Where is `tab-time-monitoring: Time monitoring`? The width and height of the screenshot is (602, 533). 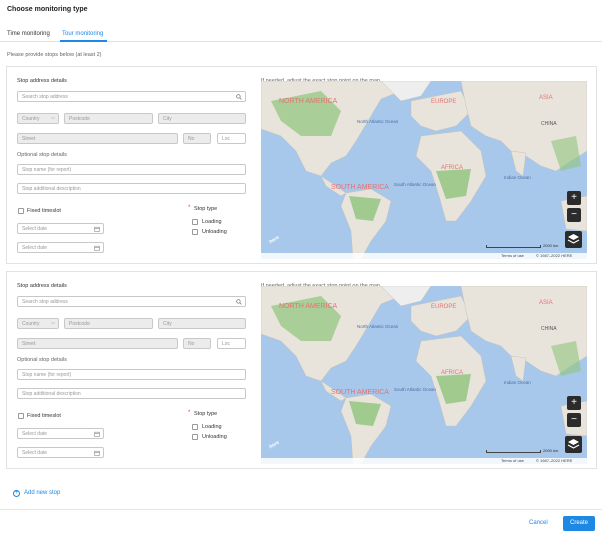
tab-time-monitoring: Time monitoring is located at coordinates (28, 34).